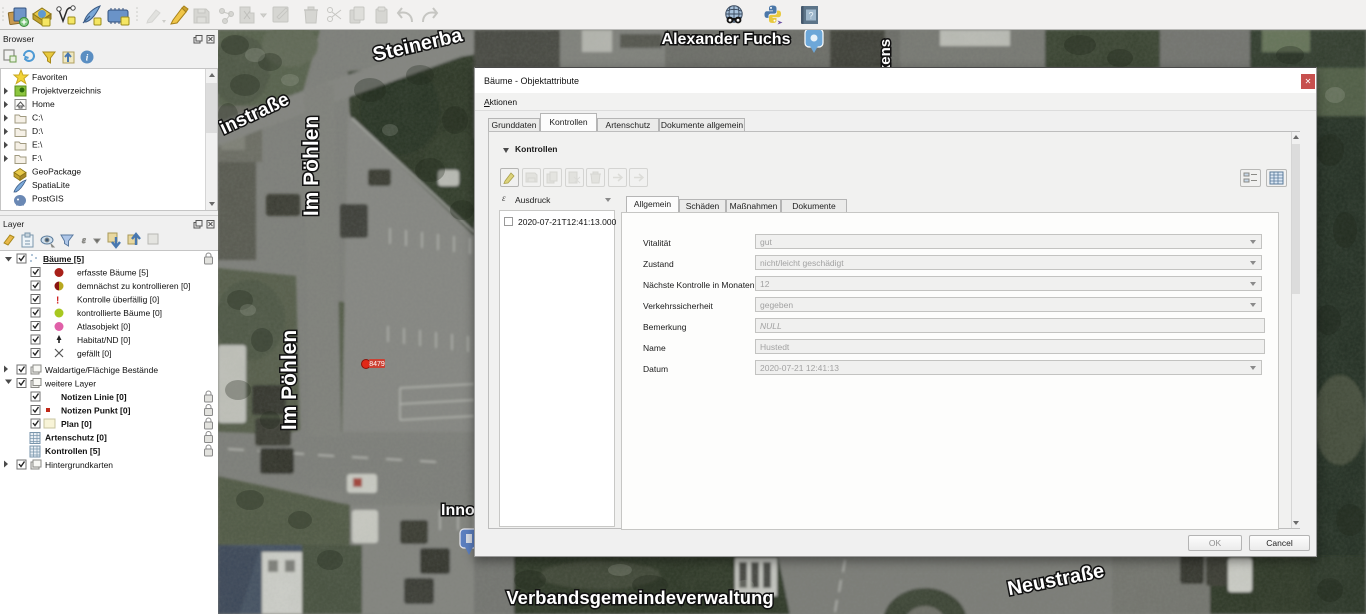  What do you see at coordinates (38, 131) in the screenshot?
I see `svg-text: D:\` at bounding box center [38, 131].